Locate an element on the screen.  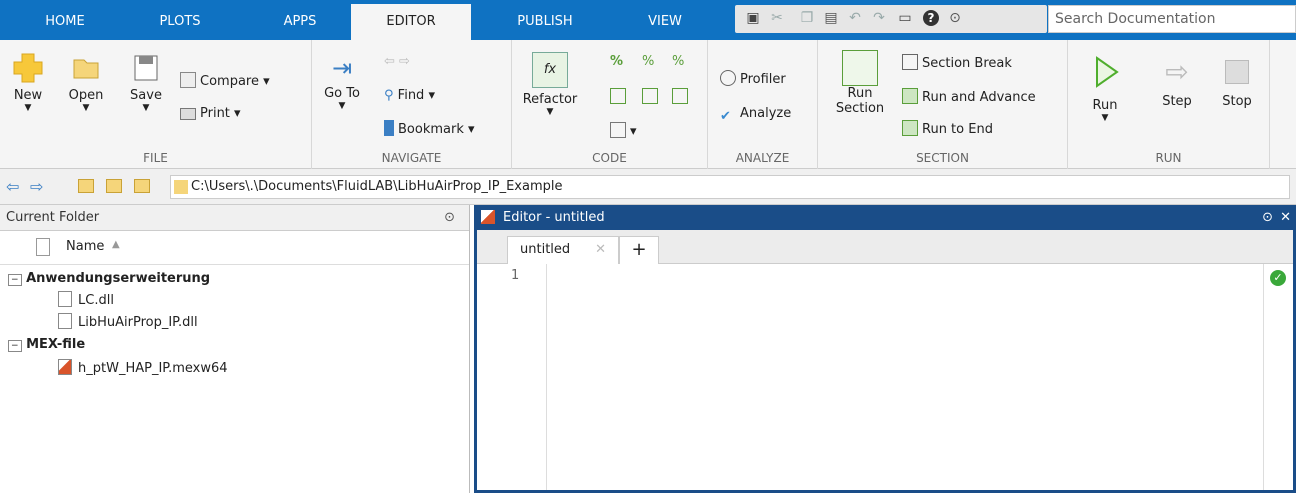
paste-icon: ▤ is located at coordinates (831, 18).